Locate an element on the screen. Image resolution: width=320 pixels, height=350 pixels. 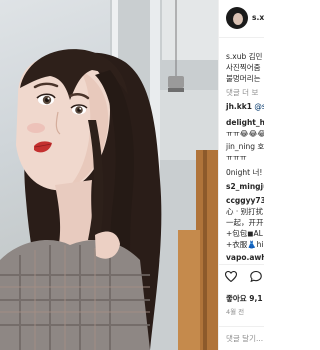
profile-avatar is located at coordinates (237, 18).